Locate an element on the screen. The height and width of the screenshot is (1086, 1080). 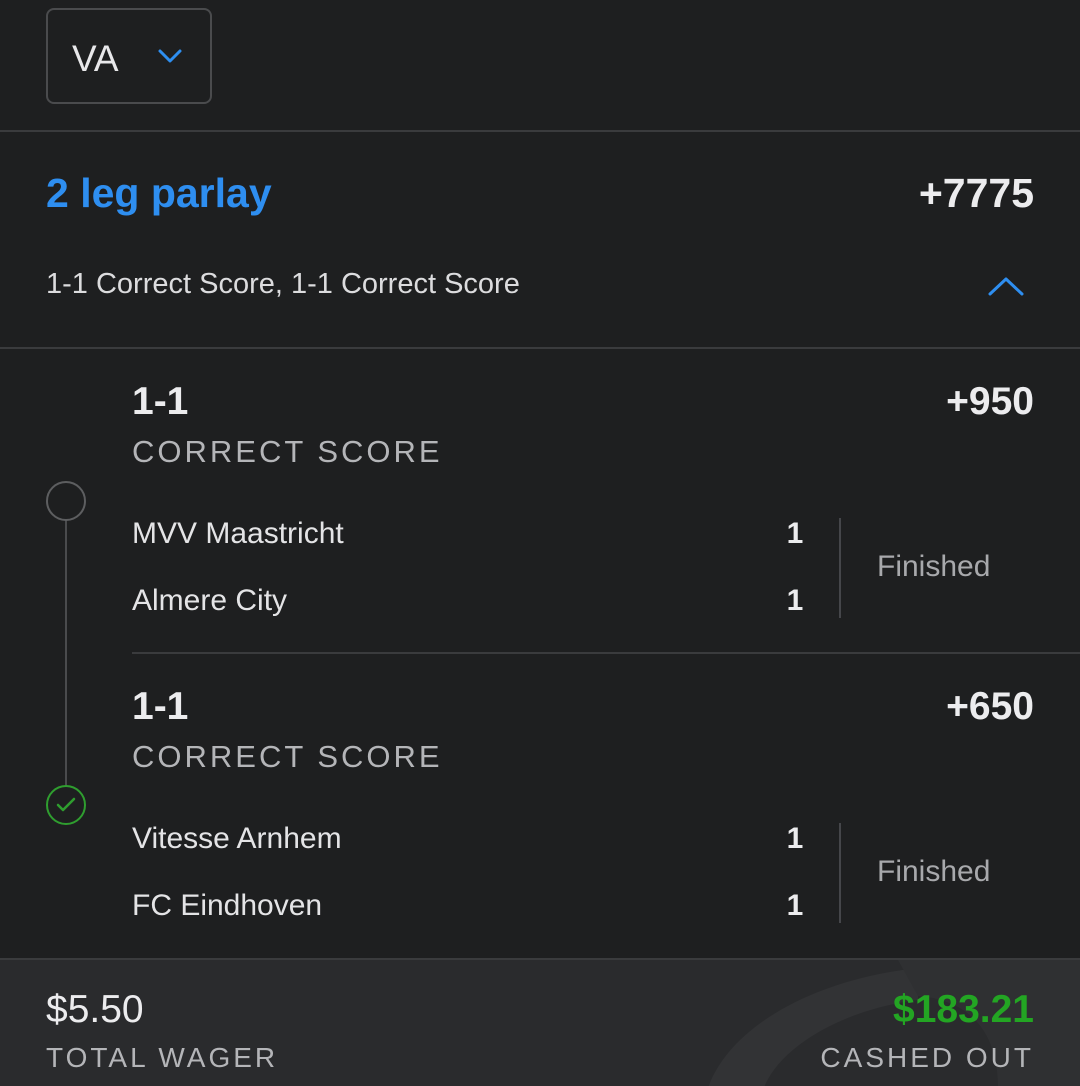
team-name: Almere City is located at coordinates (210, 600).